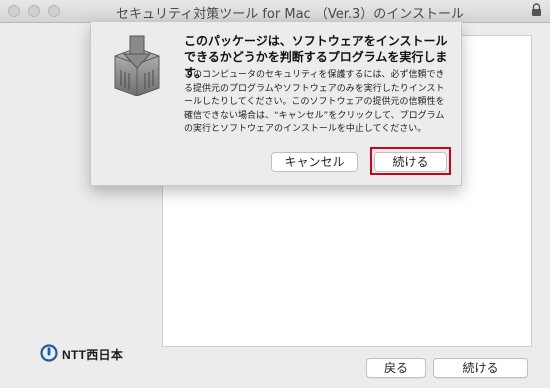 This screenshot has height=388, width=550. Describe the element at coordinates (14, 11) in the screenshot. I see `close-button` at that location.